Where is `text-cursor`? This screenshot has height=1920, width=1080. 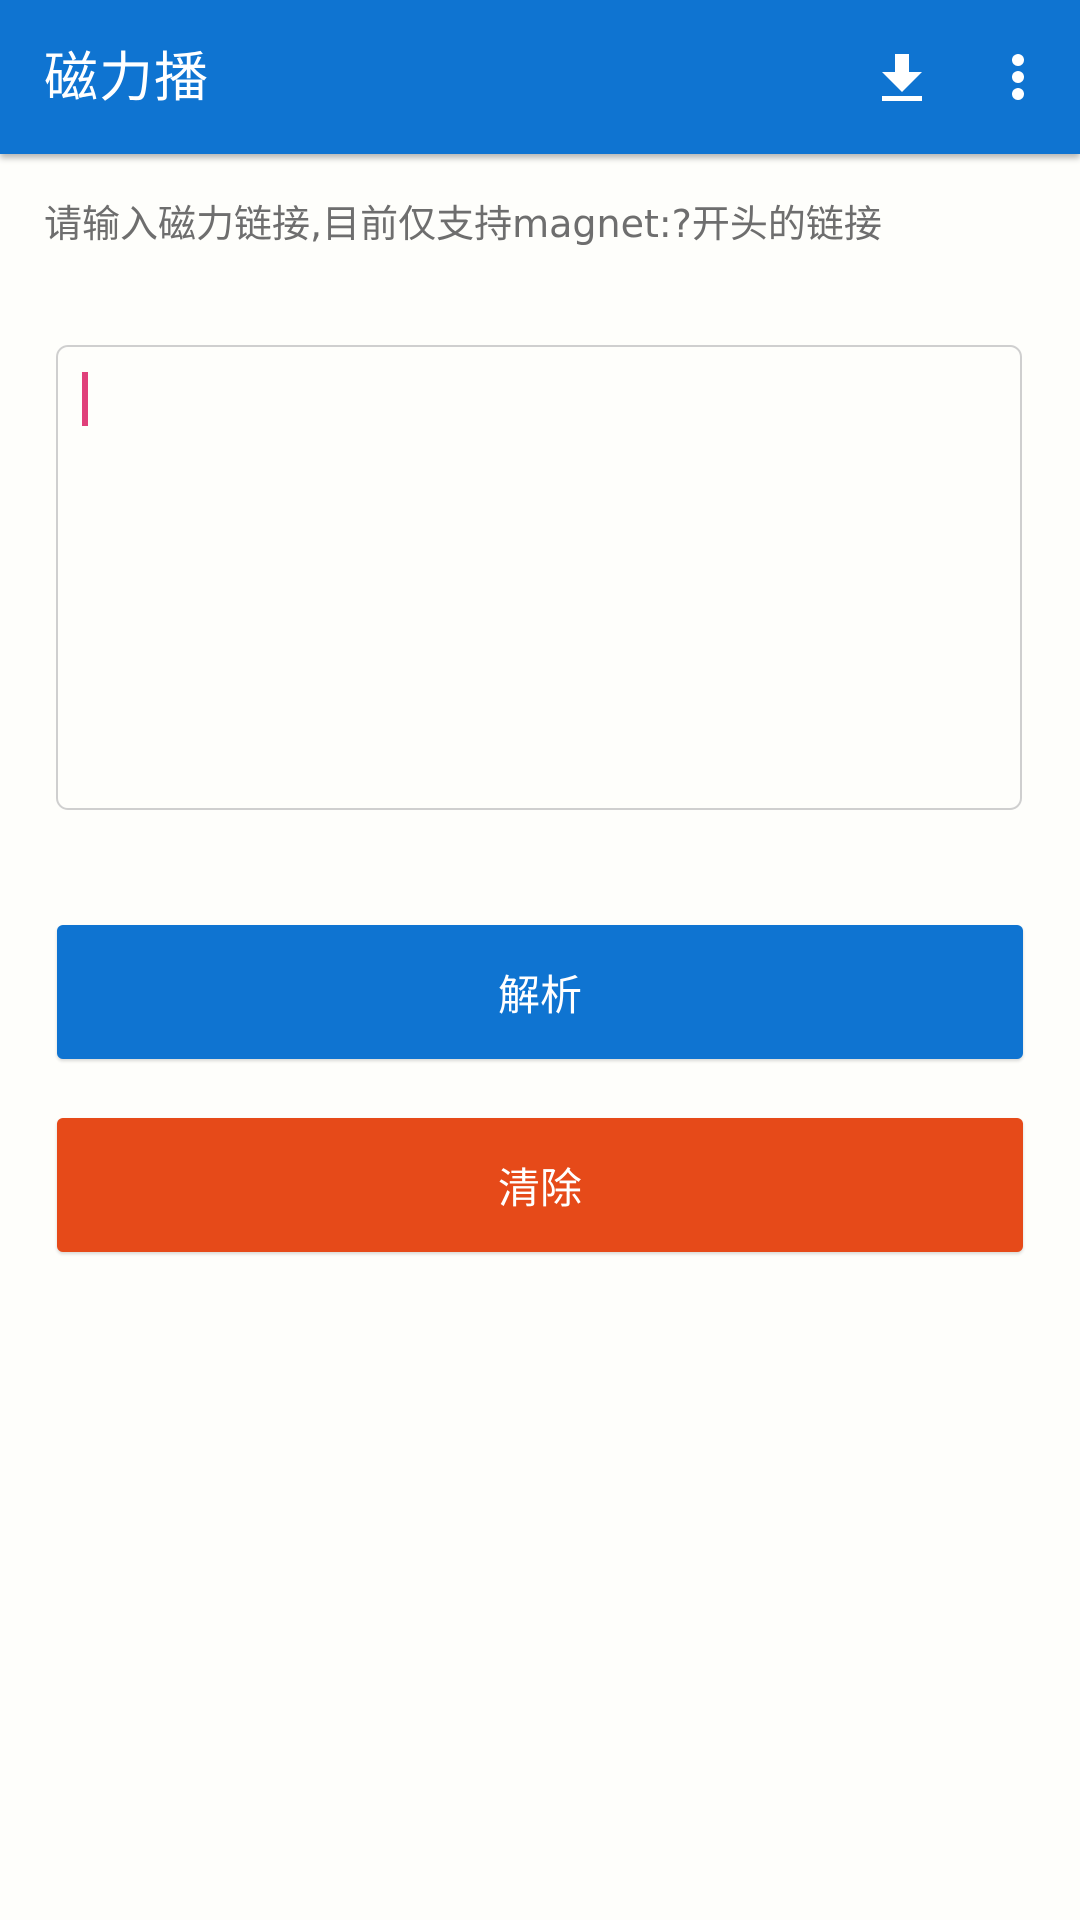
text-cursor is located at coordinates (85, 399).